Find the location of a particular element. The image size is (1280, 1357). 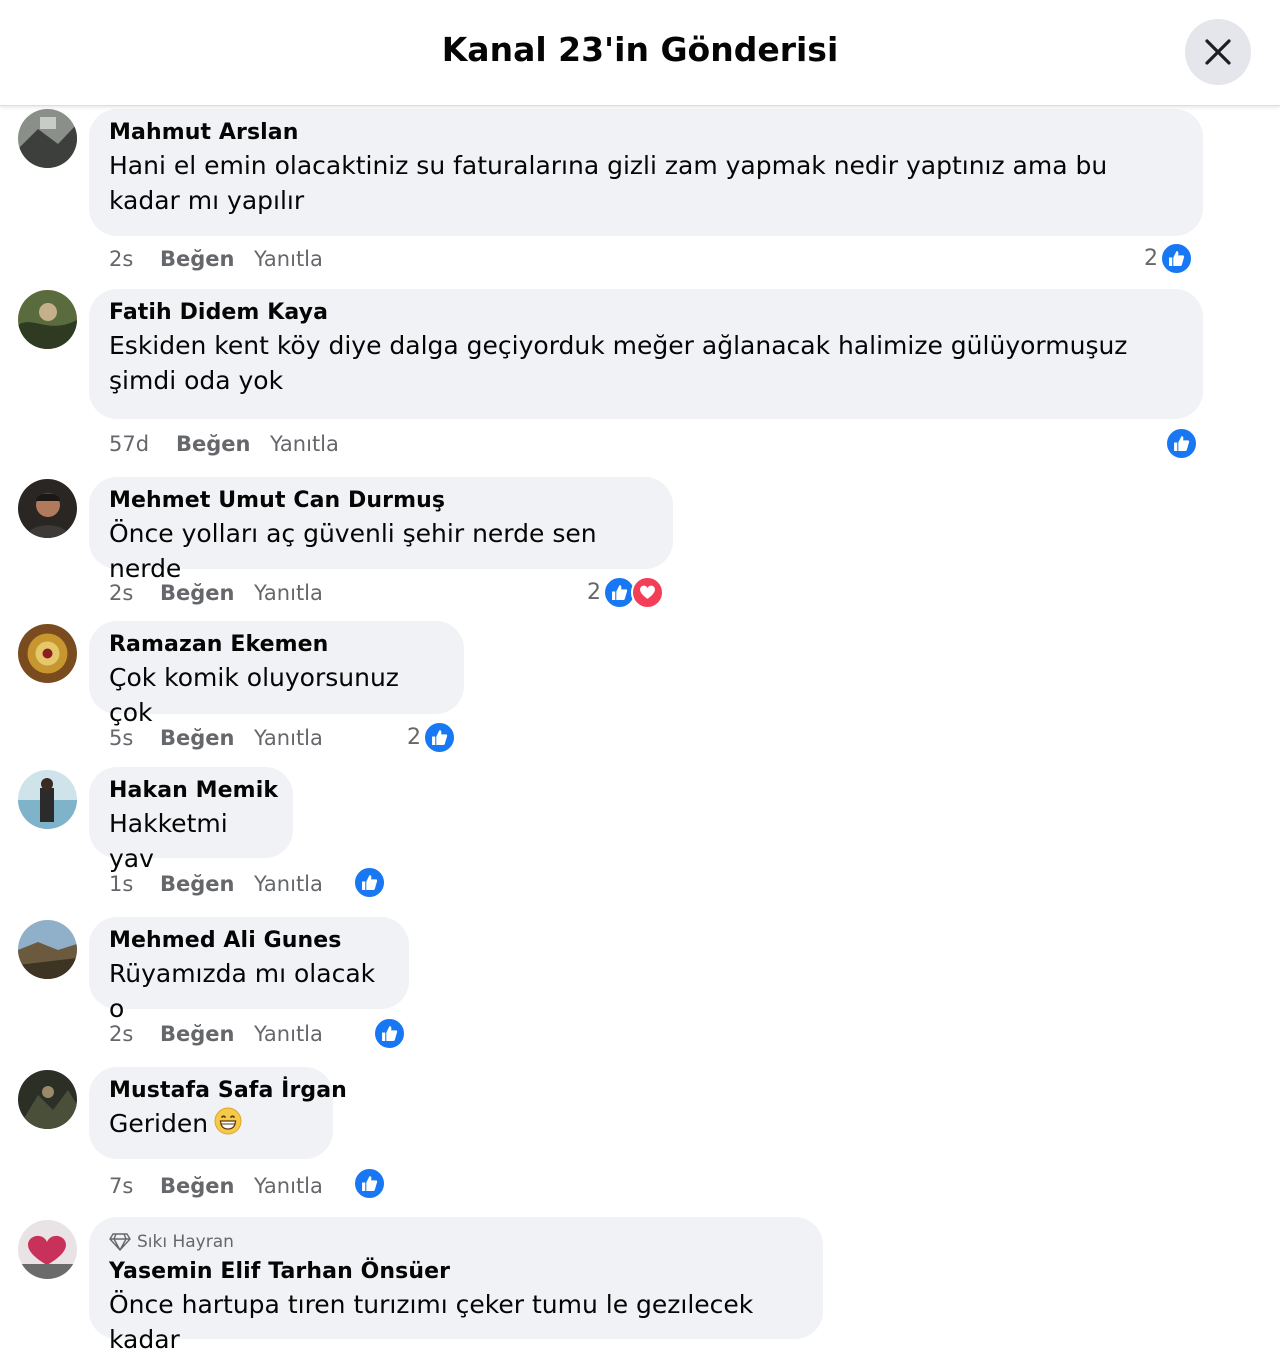

comment-author: Mehmet Umut Can Durmuş is located at coordinates (381, 500).